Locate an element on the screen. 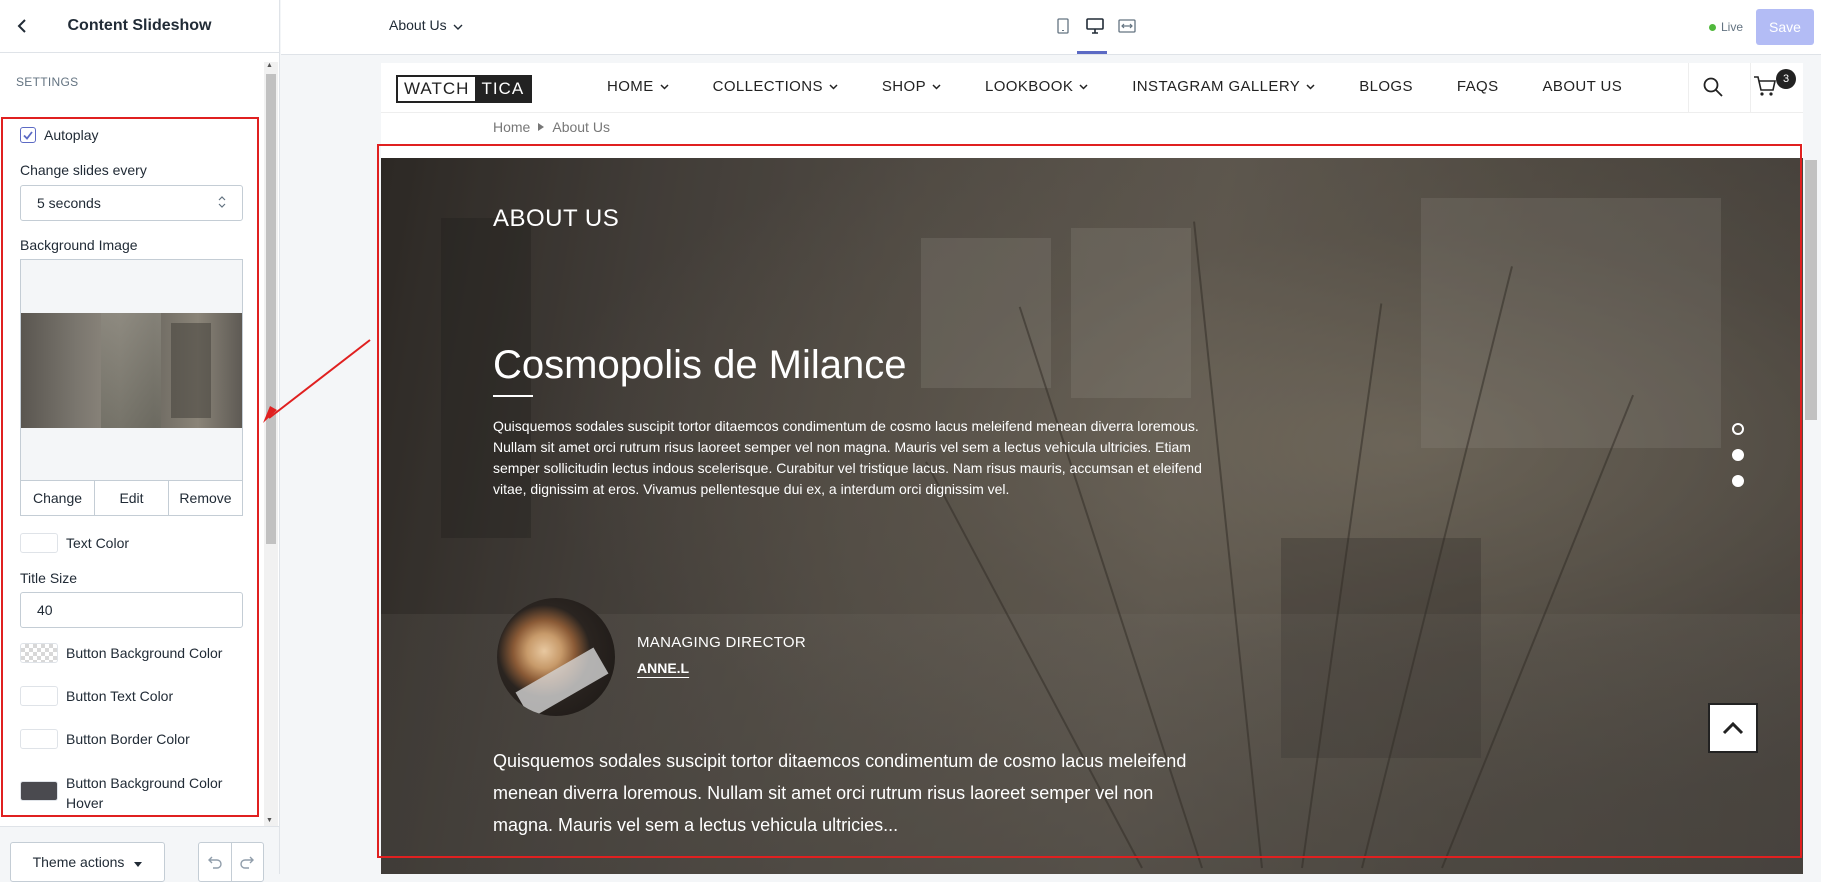  desktop-view-icon is located at coordinates (1095, 26).